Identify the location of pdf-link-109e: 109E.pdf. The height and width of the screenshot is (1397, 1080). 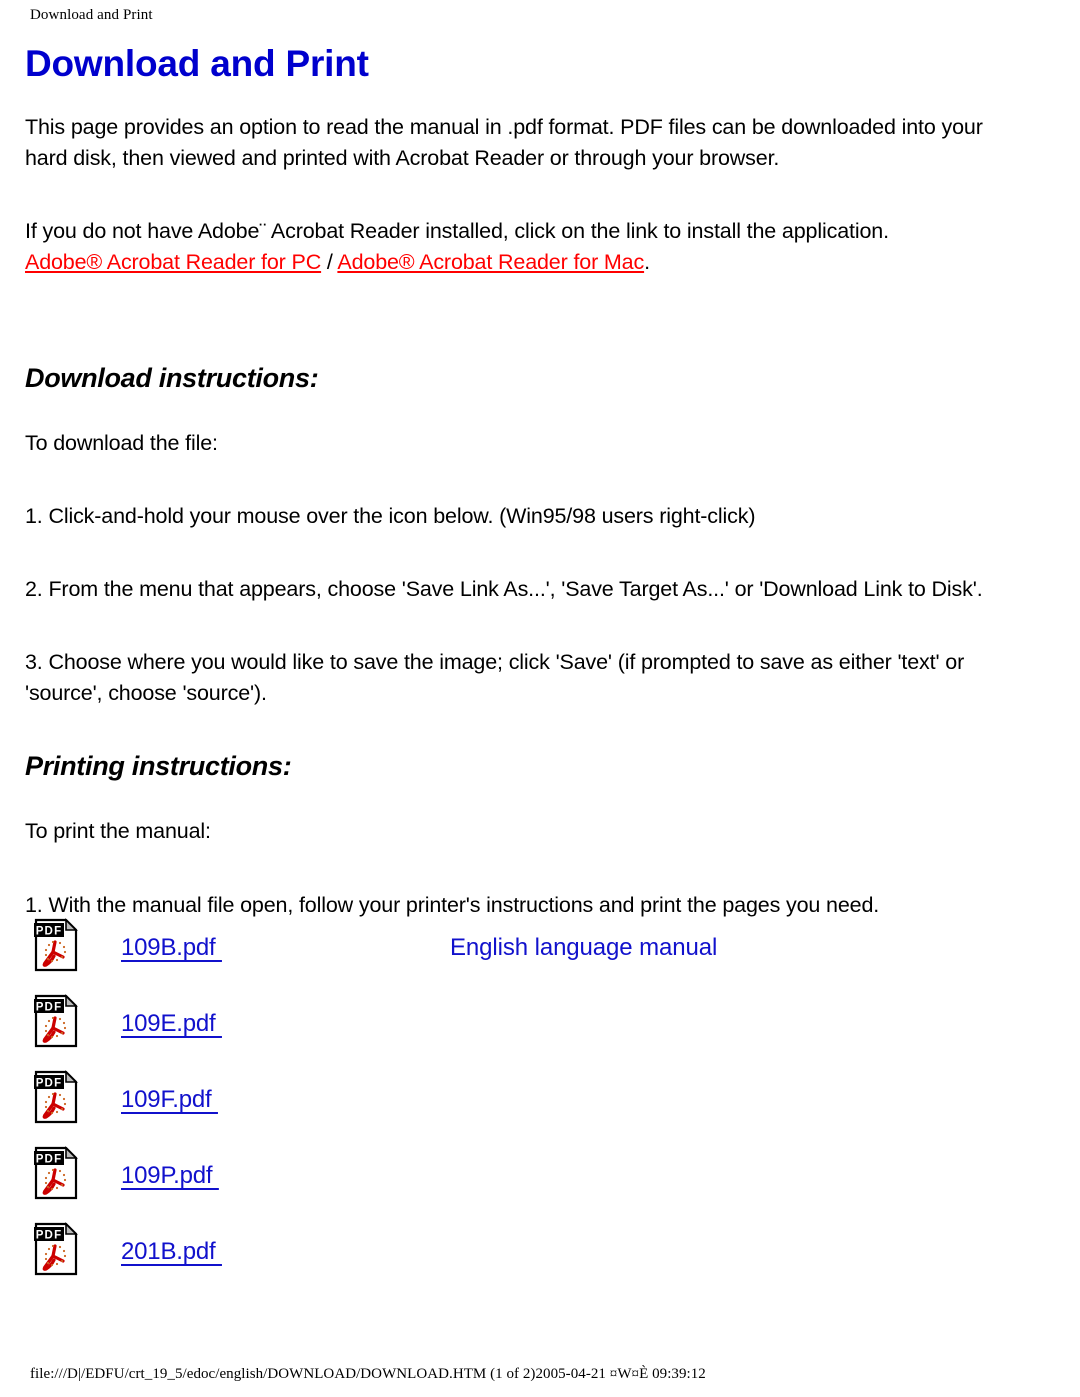
(171, 1024).